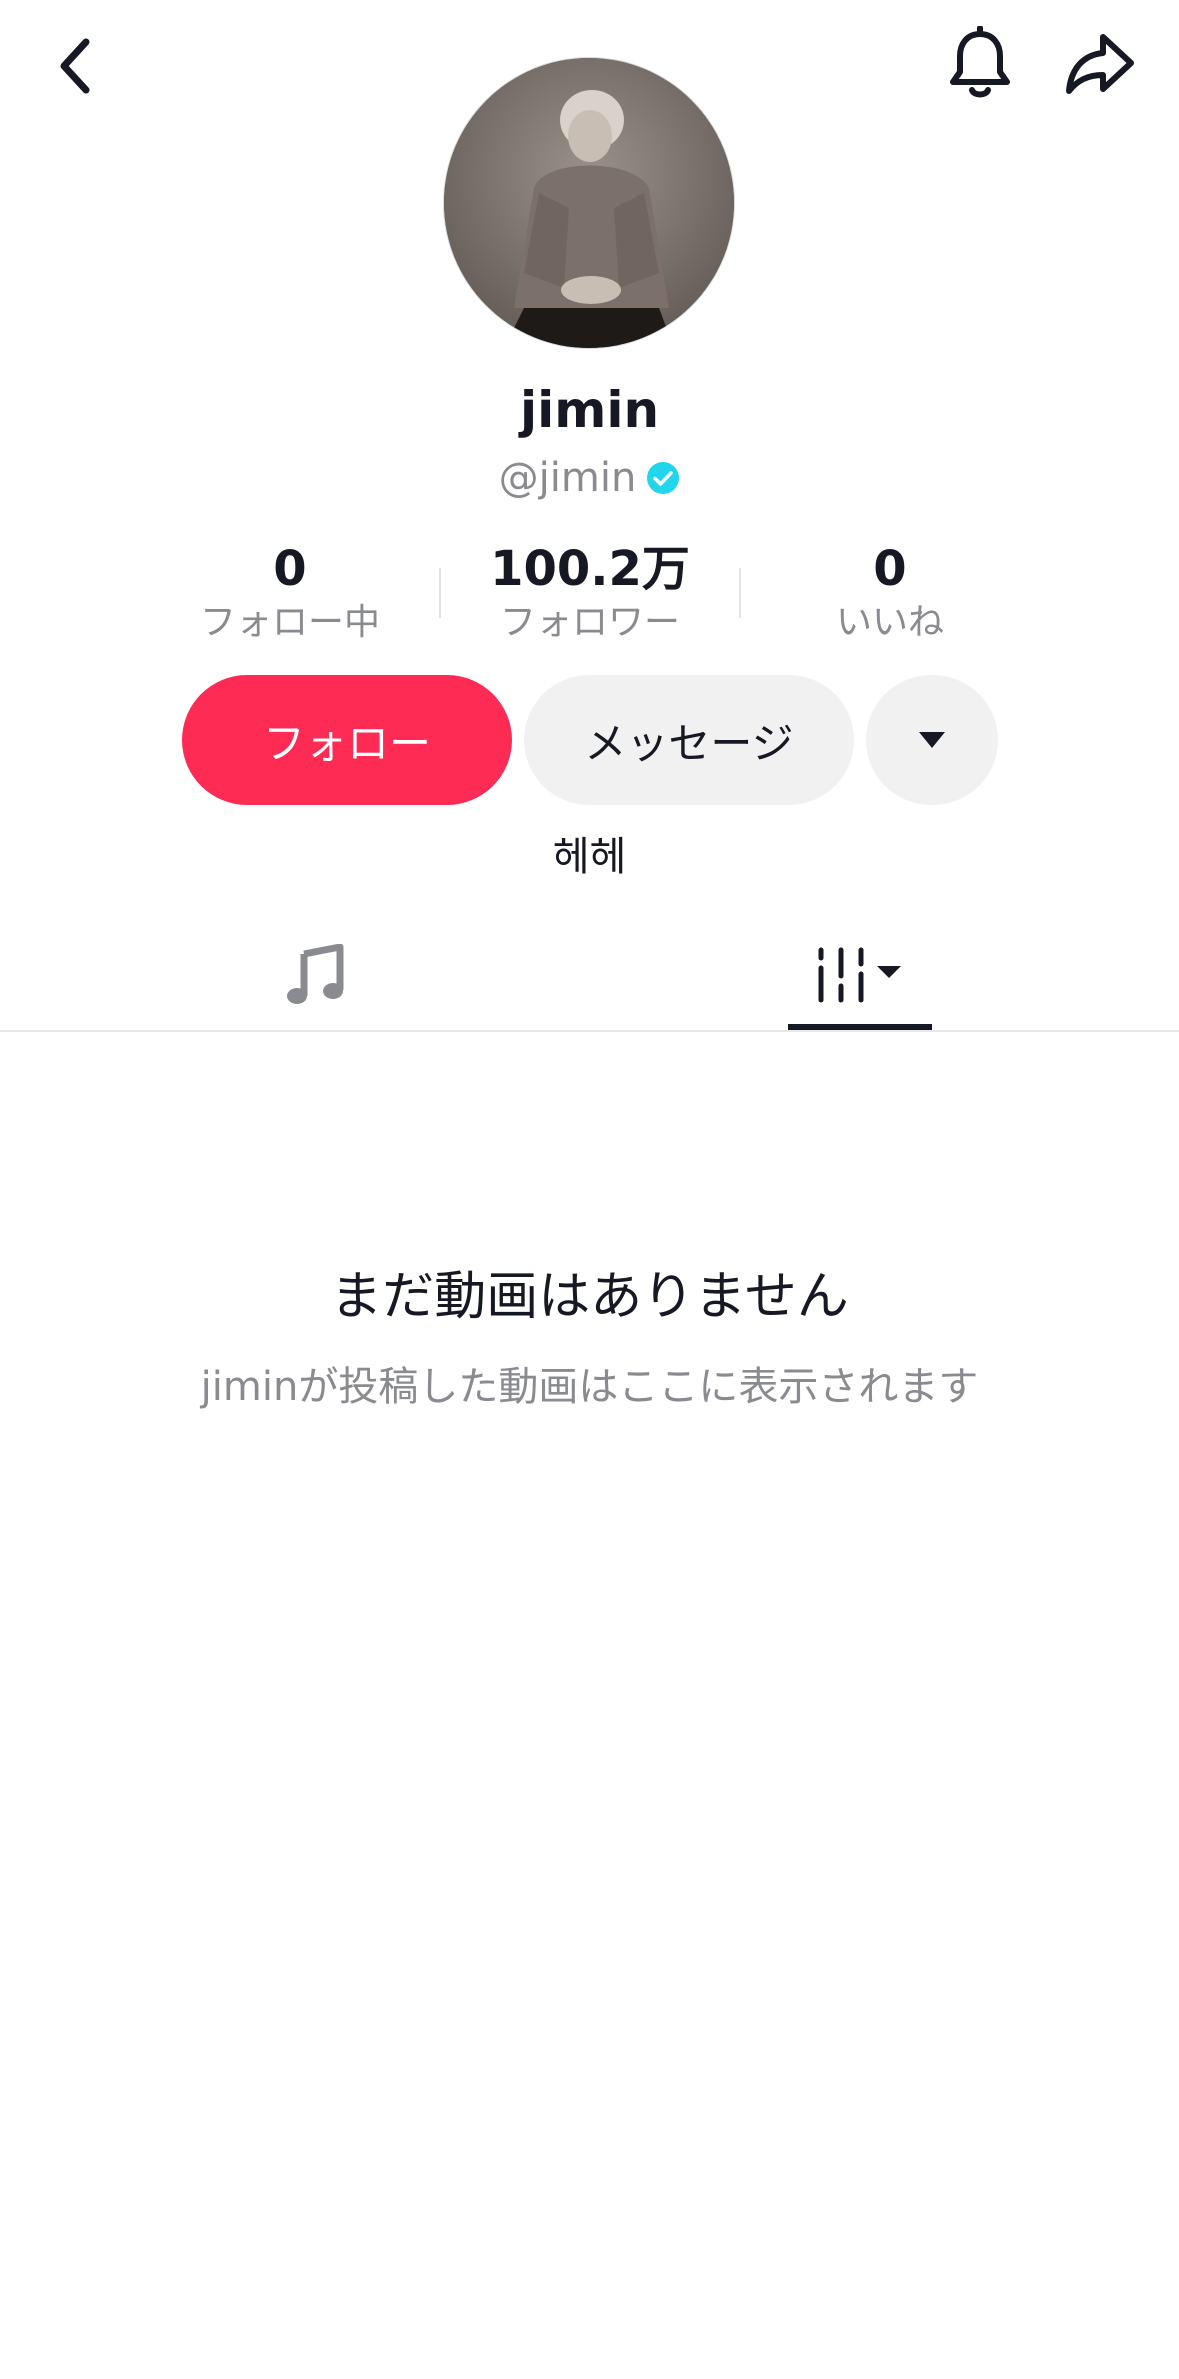  I want to click on empty-state-title: まだ動画はありません, so click(589, 1297).